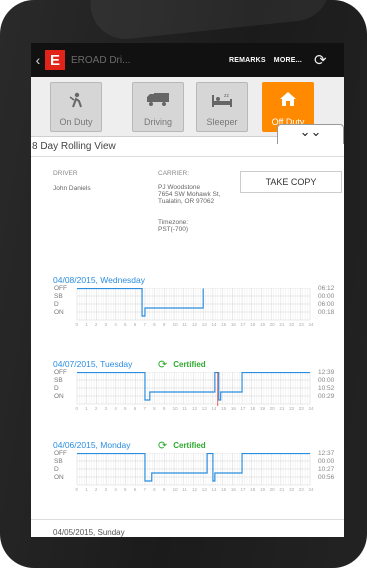 The height and width of the screenshot is (568, 367). Describe the element at coordinates (210, 21) in the screenshot. I see `bezel-reflection` at that location.